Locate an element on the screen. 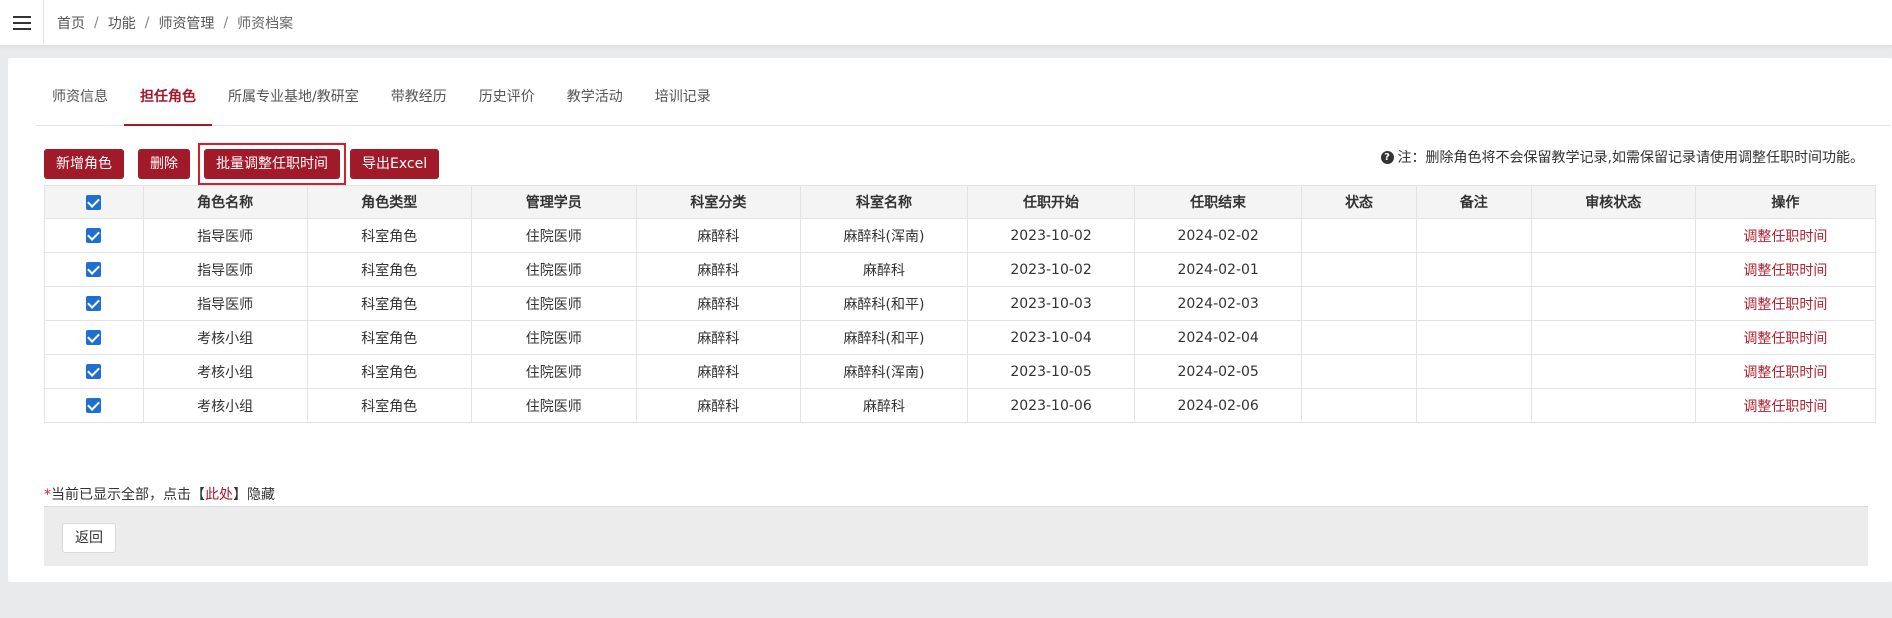  batch-adjust-tenure-button: 批量调整任职时间 is located at coordinates (272, 164).